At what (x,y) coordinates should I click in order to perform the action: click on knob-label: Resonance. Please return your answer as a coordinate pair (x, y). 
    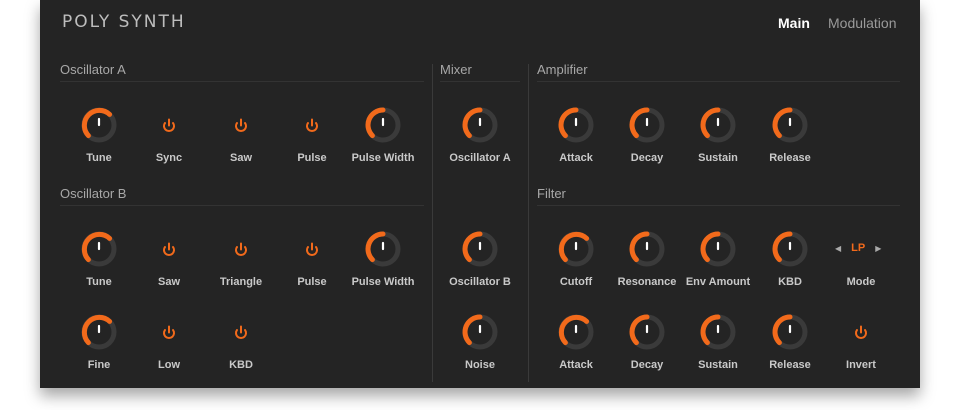
    Looking at the image, I should click on (647, 282).